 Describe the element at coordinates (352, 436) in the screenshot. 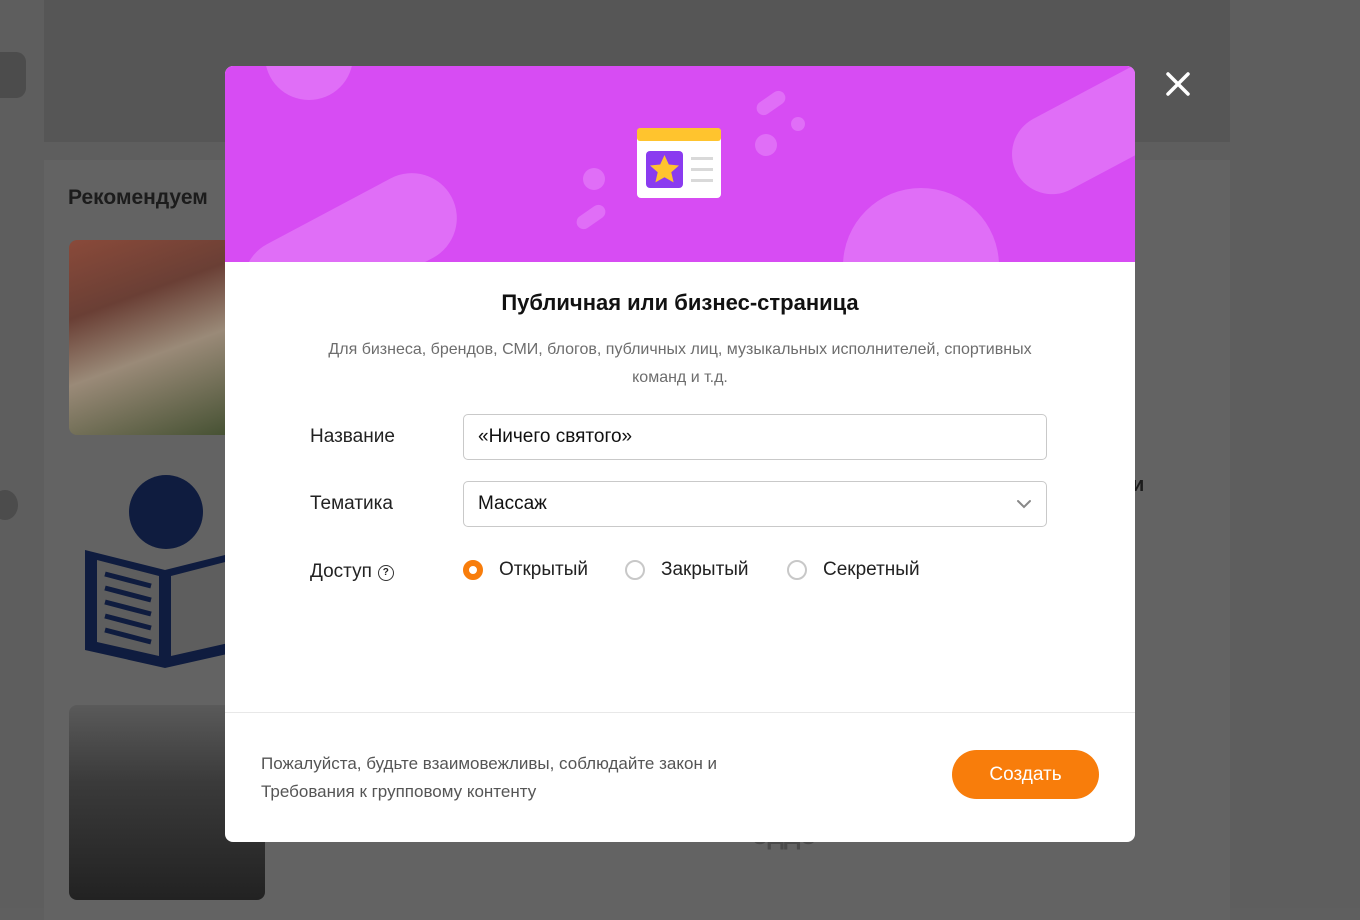

I see `name-label: Название` at that location.